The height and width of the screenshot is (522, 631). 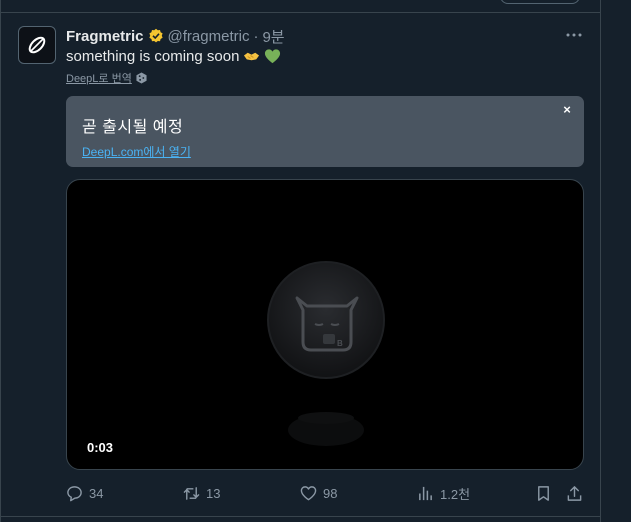 I want to click on translation-text: 곧 출시될 예정, so click(x=133, y=127).